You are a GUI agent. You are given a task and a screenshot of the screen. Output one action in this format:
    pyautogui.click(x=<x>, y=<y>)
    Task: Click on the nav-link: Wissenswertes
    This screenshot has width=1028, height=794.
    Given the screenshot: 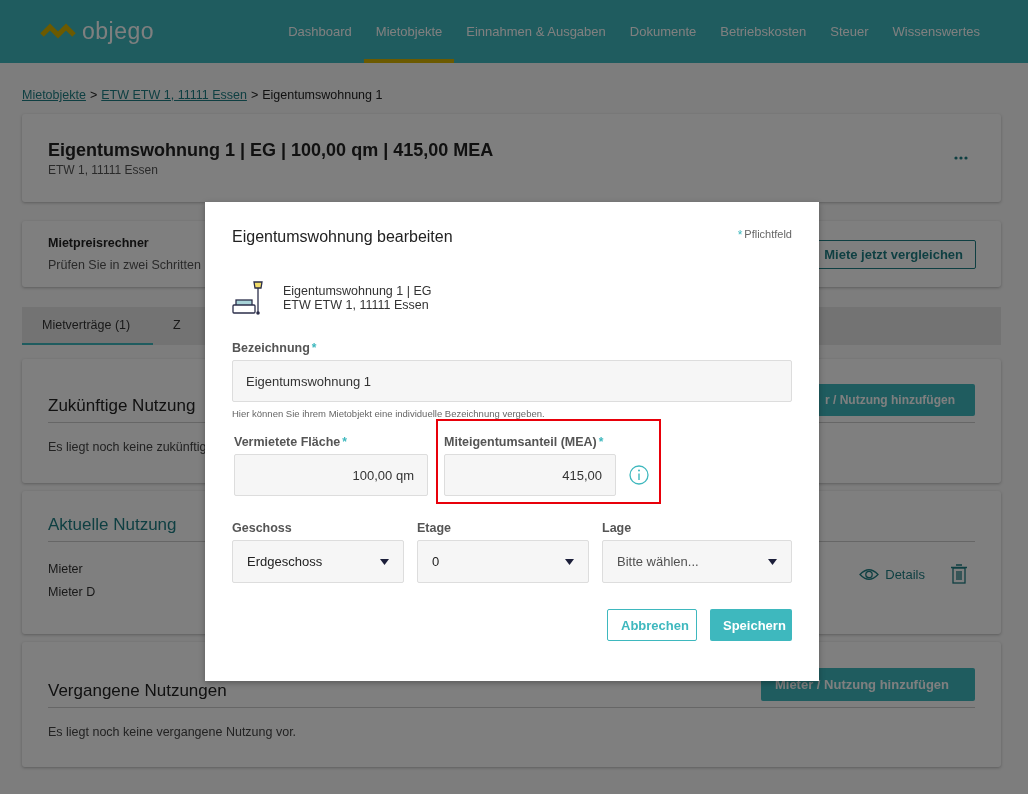 What is the action you would take?
    pyautogui.click(x=936, y=31)
    